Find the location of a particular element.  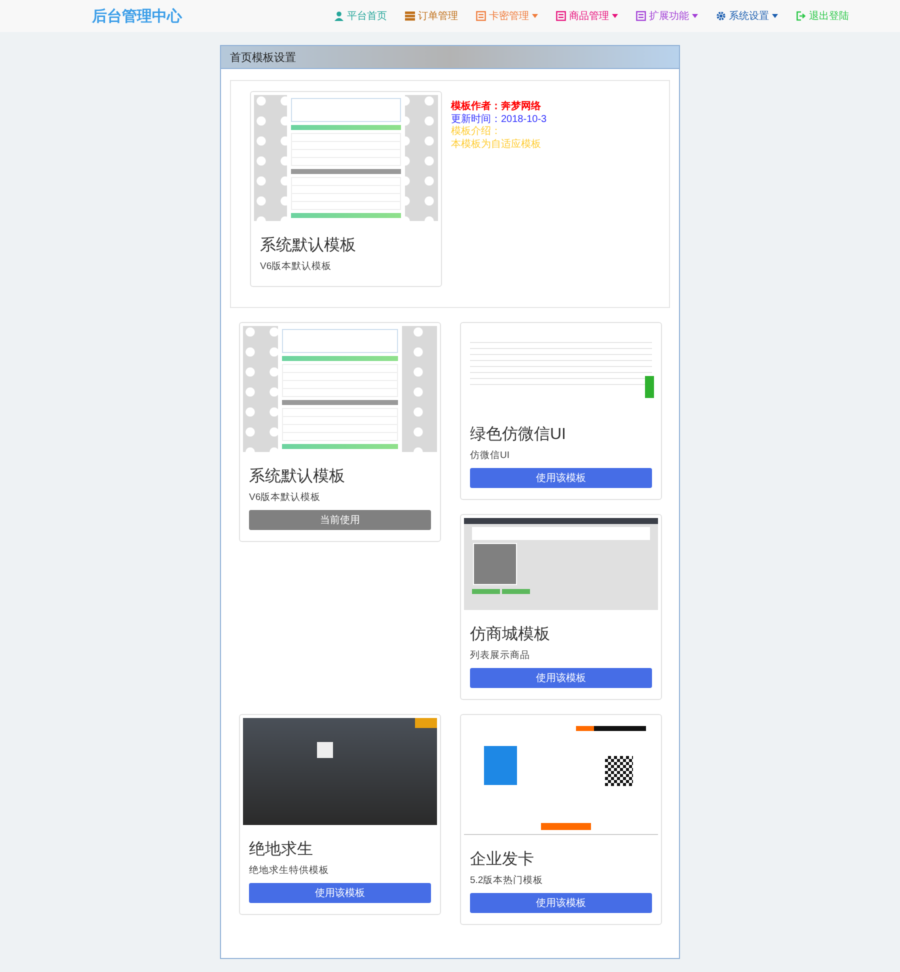

template-description: 绝地求生特供模板 is located at coordinates (289, 870).